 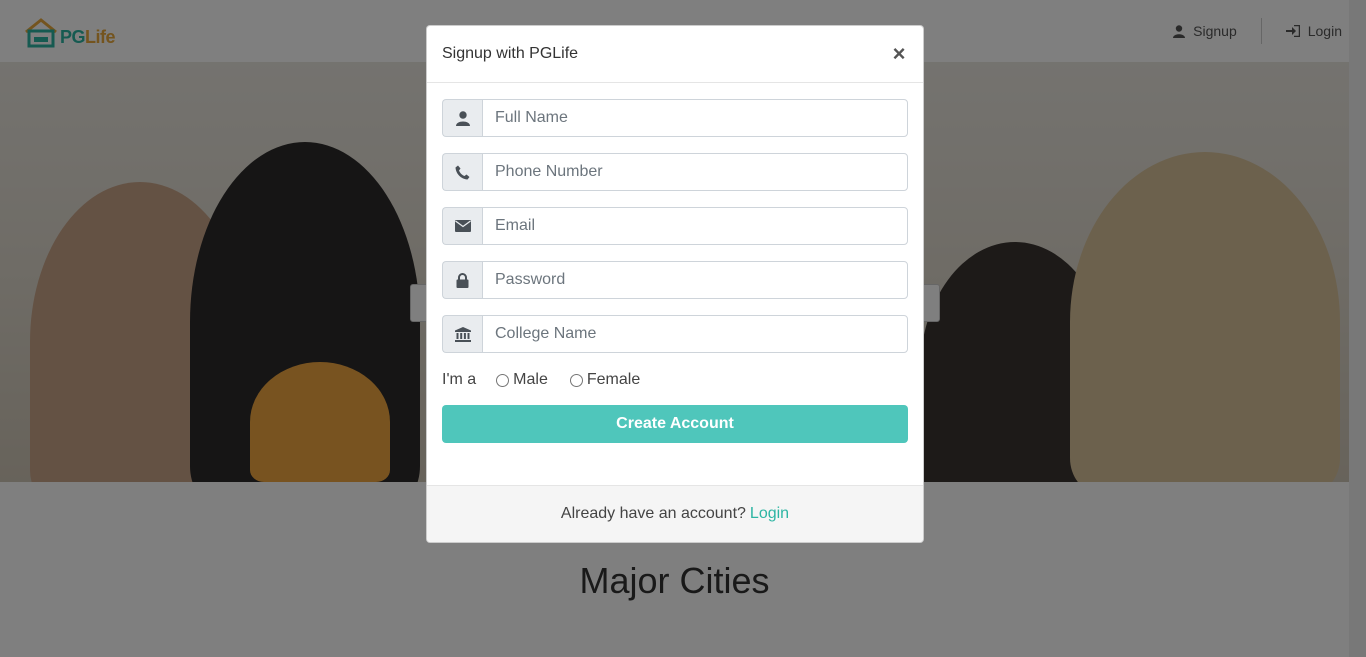 I want to click on female-radio, so click(x=576, y=380).